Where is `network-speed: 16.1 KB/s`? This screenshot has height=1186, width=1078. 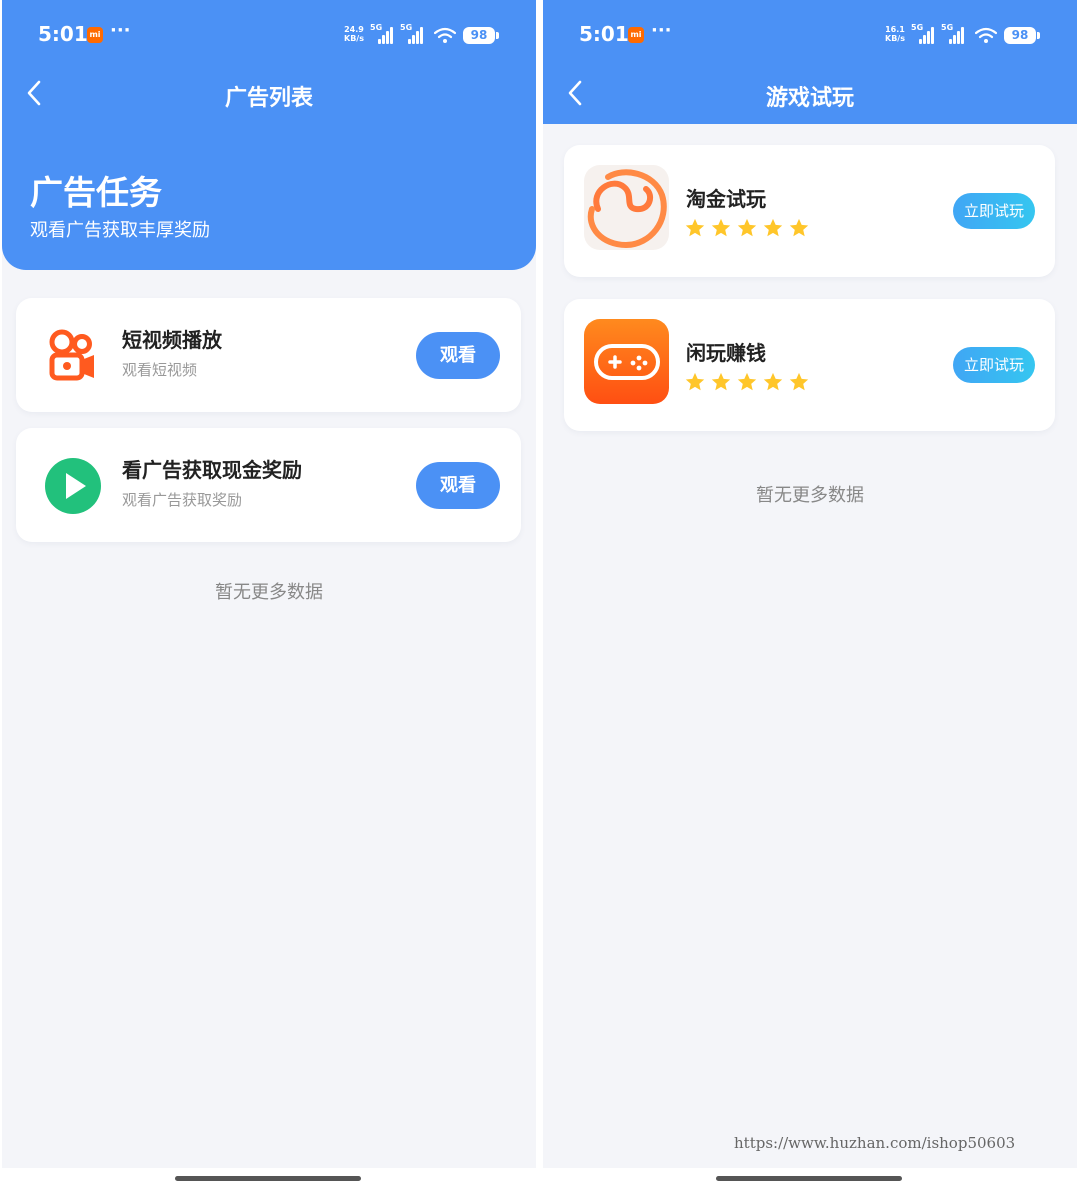
network-speed: 16.1 KB/s is located at coordinates (895, 34).